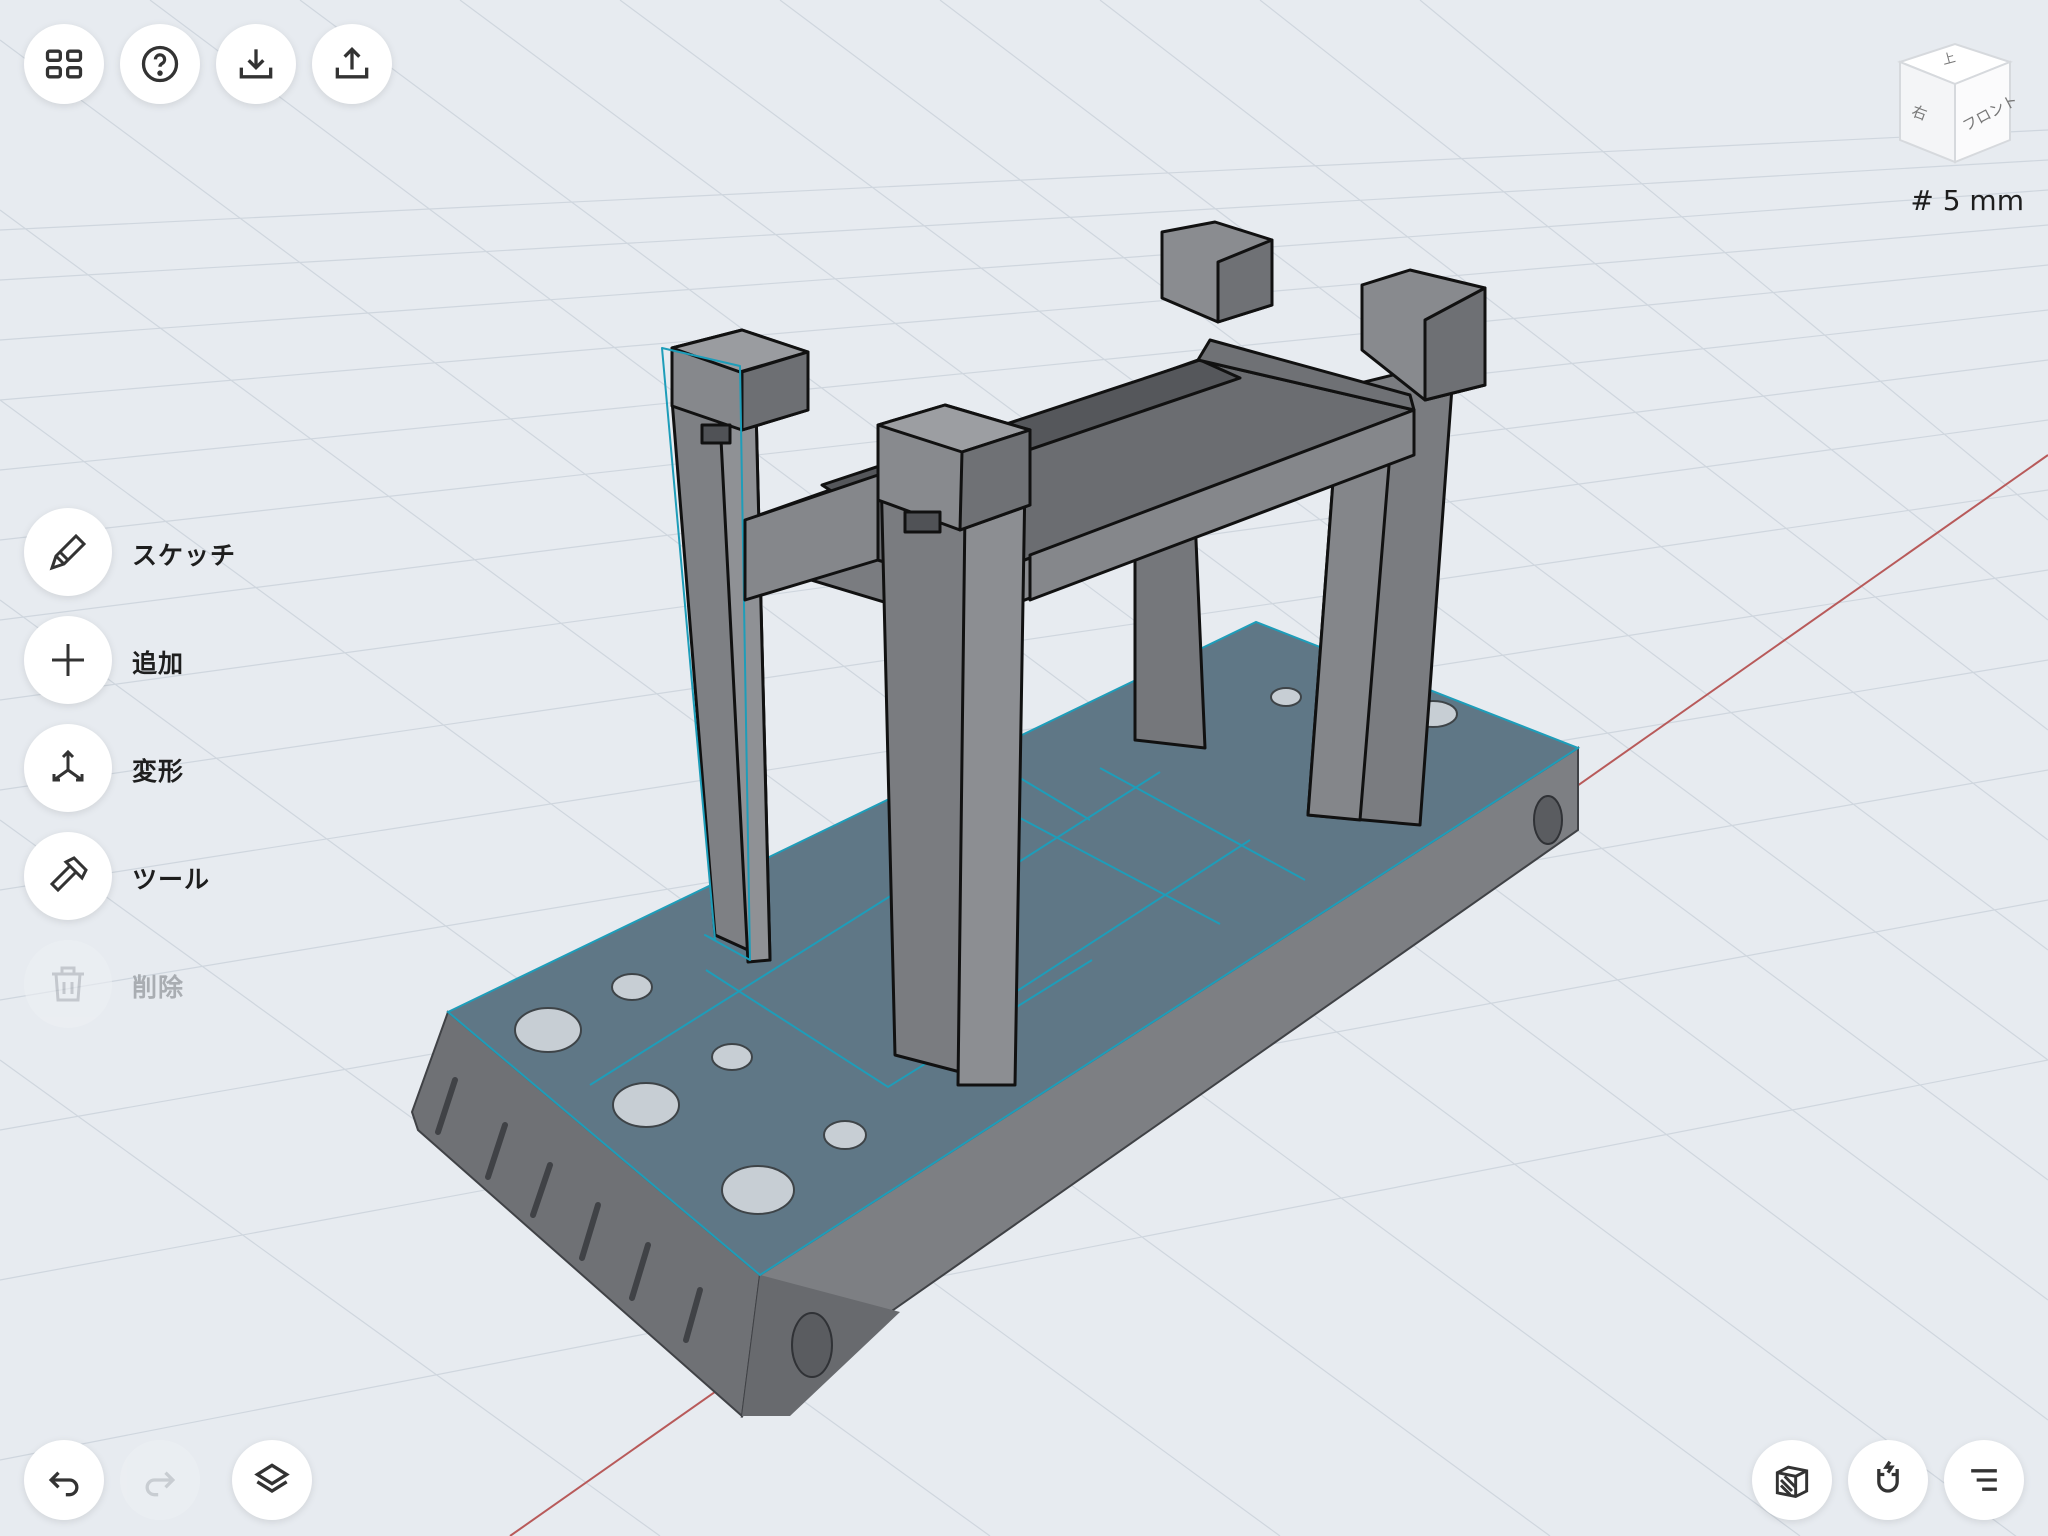 Image resolution: width=2048 pixels, height=1536 pixels. I want to click on snap-button, so click(1888, 1480).